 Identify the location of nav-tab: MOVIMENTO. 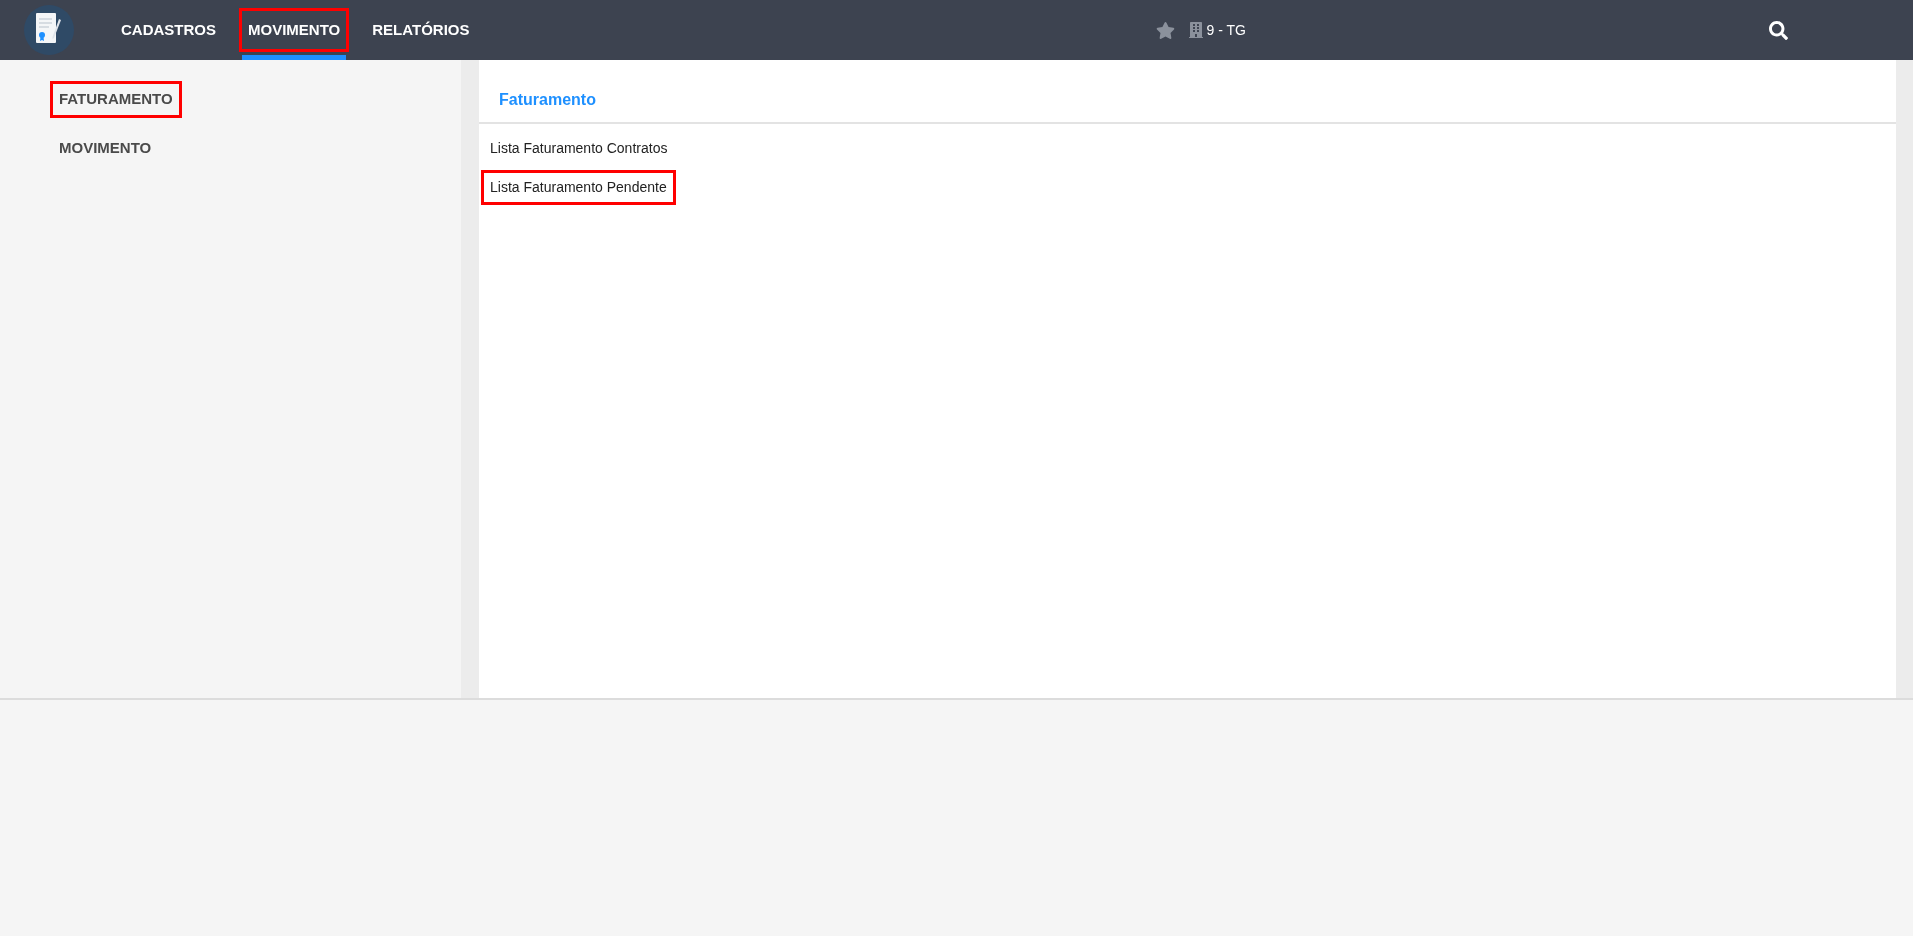
(294, 30).